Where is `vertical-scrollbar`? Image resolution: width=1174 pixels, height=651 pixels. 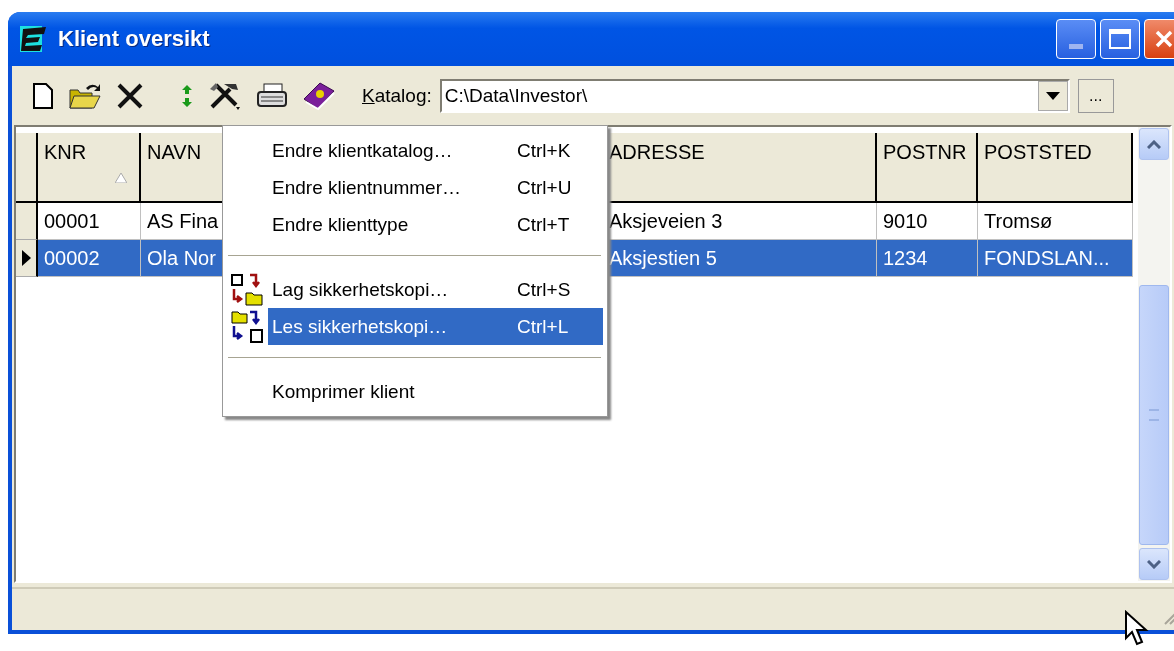 vertical-scrollbar is located at coordinates (1154, 354).